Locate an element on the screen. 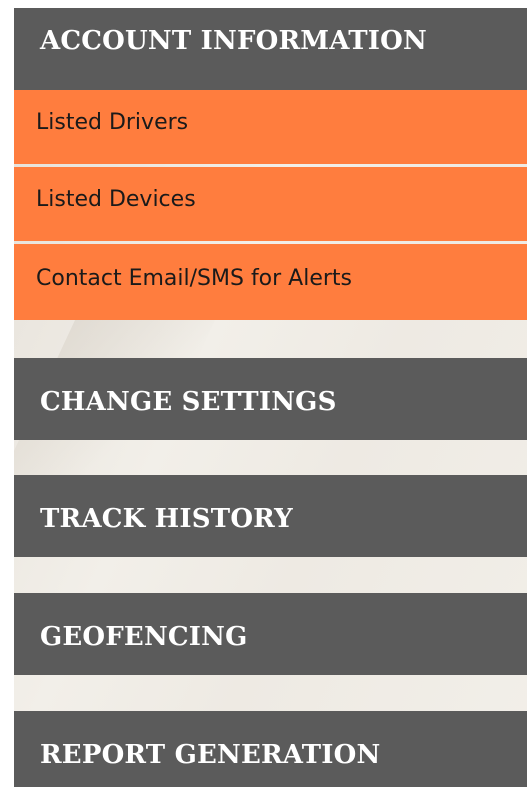  menu-heading-track-history: TRACK HISTORY is located at coordinates (270, 516).